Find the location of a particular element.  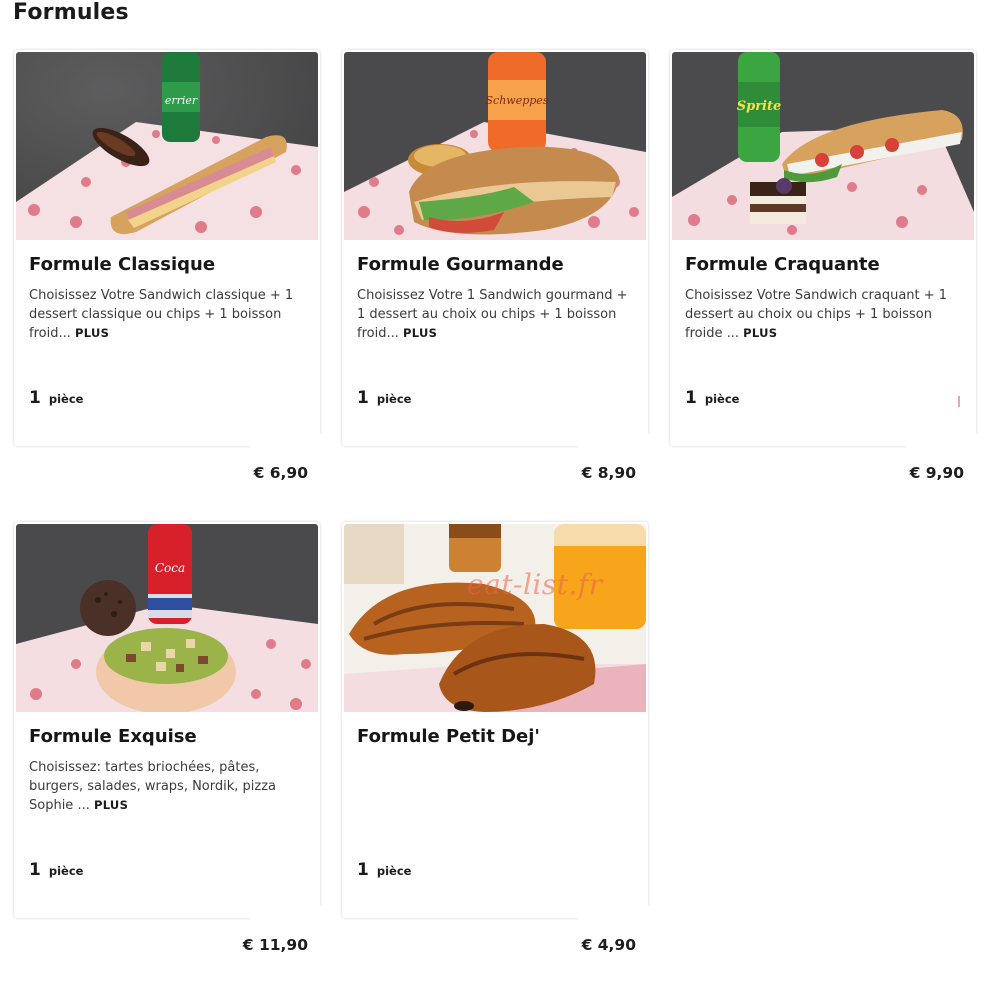

croissant-orange-juice-photo is located at coordinates (495, 618).